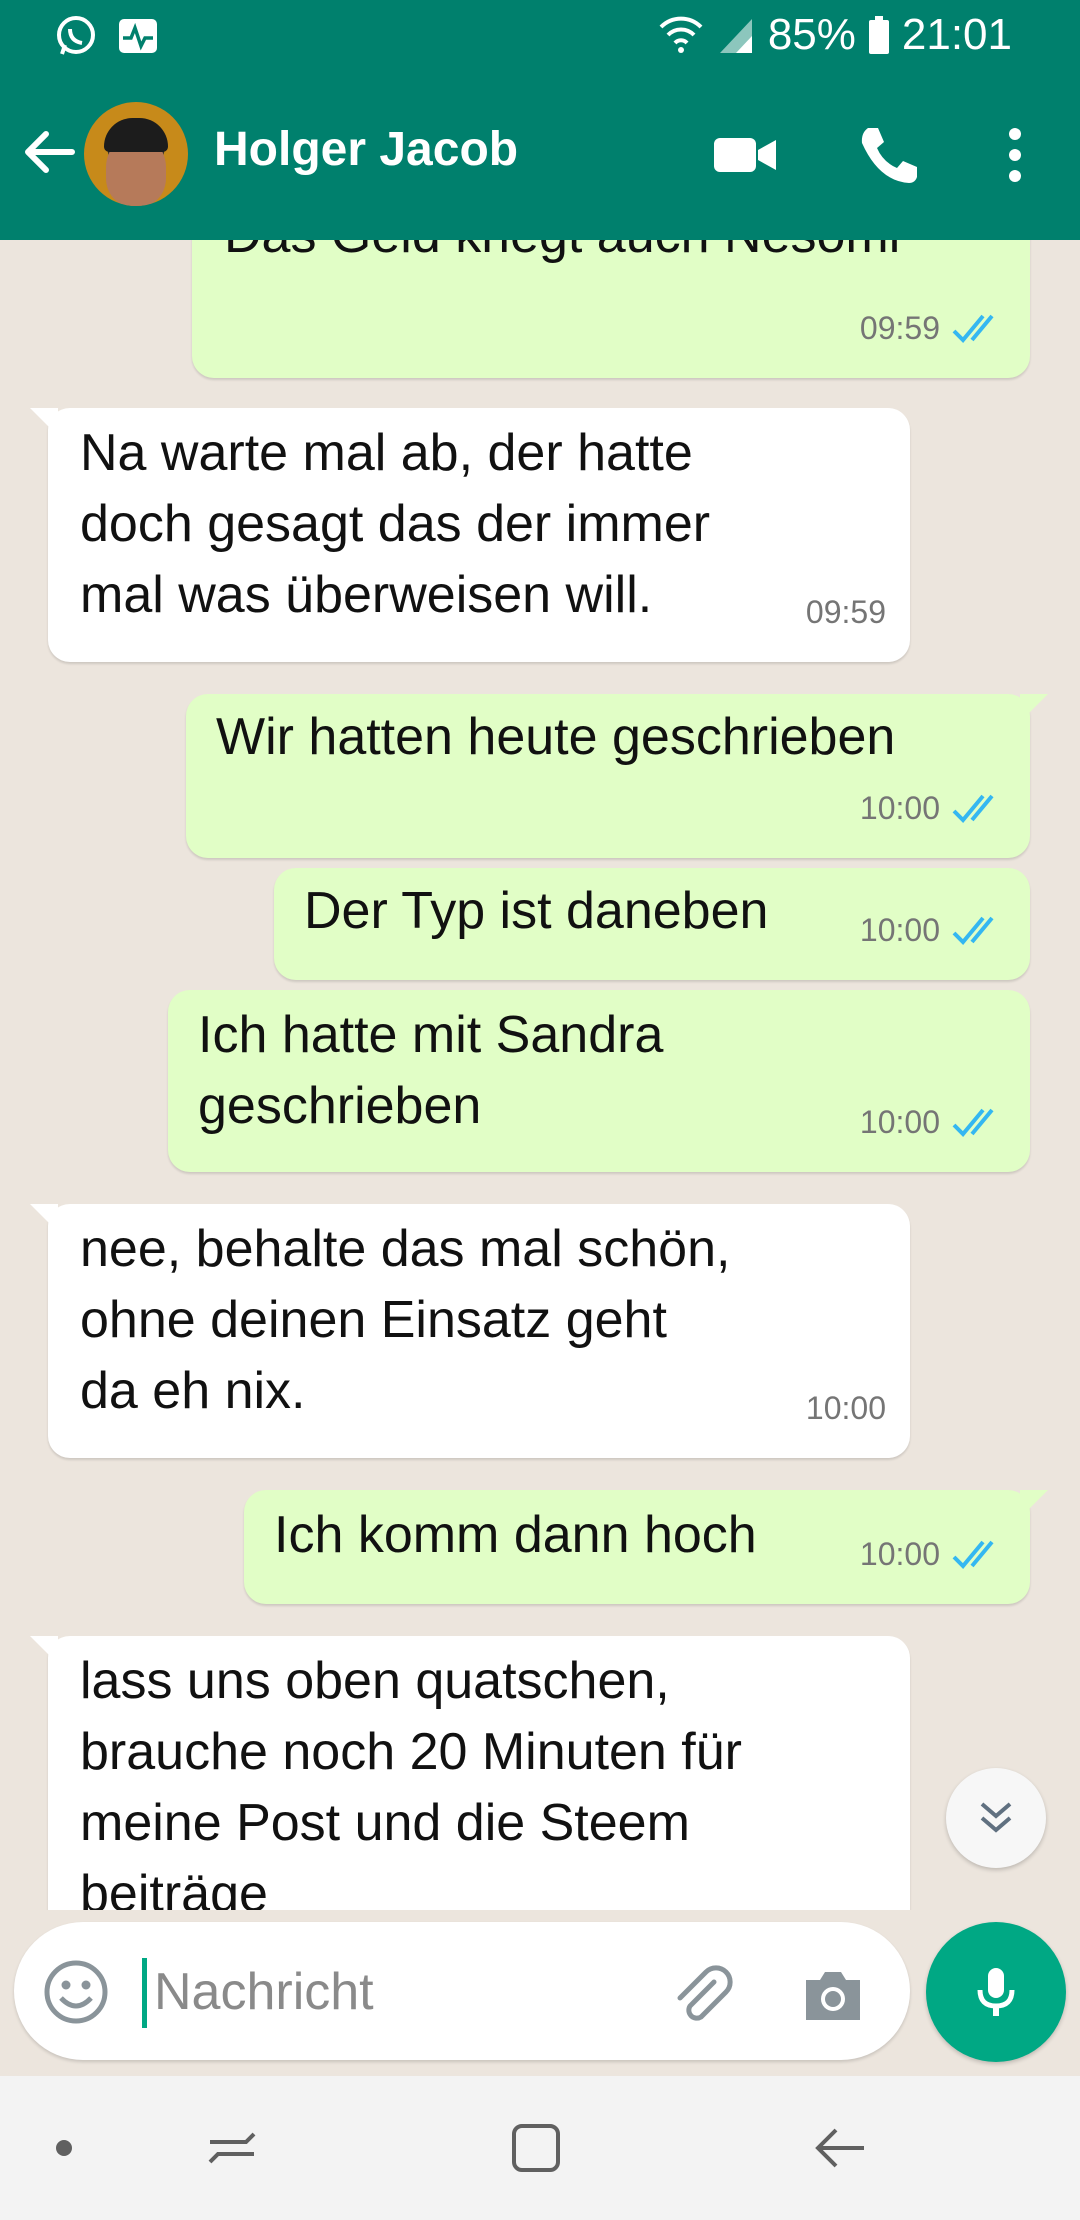 The width and height of the screenshot is (1080, 2220). Describe the element at coordinates (64, 2148) in the screenshot. I see `nav-dot-icon` at that location.